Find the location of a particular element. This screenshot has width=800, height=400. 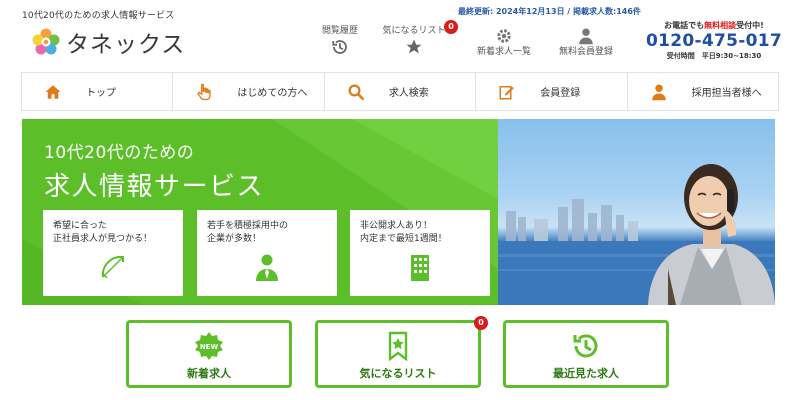

hero-title-line2: 求人情報サービス is located at coordinates (154, 187).